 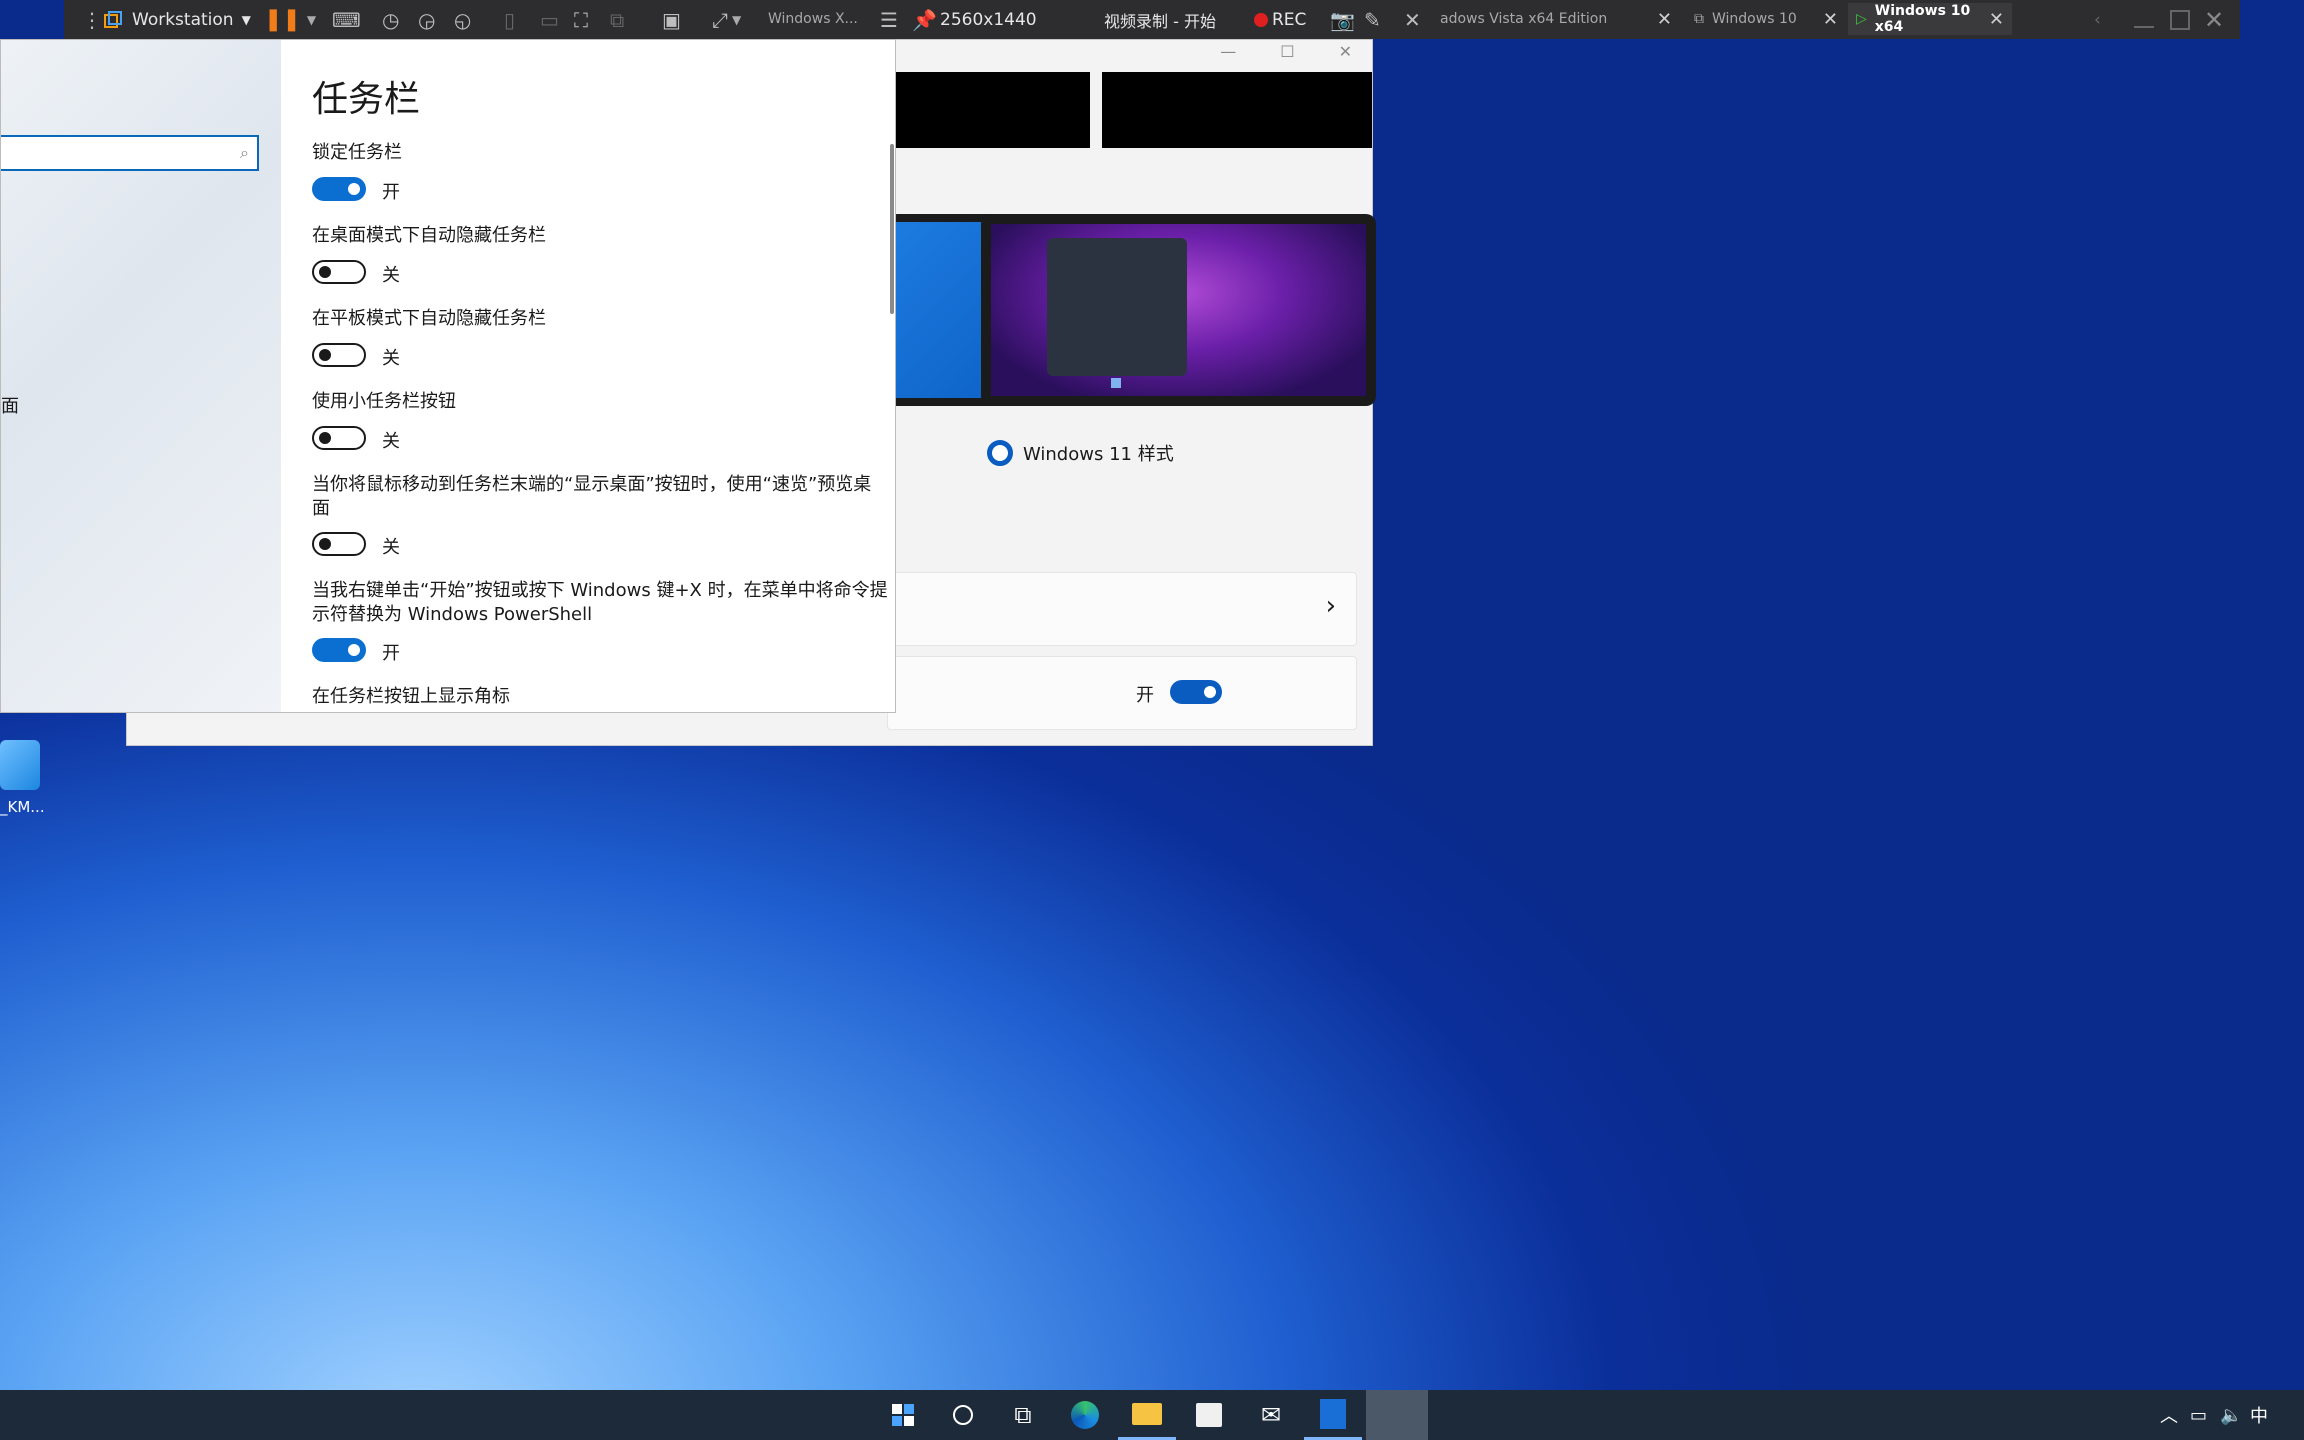 I want to click on close-recording-button: ✕, so click(x=1412, y=19).